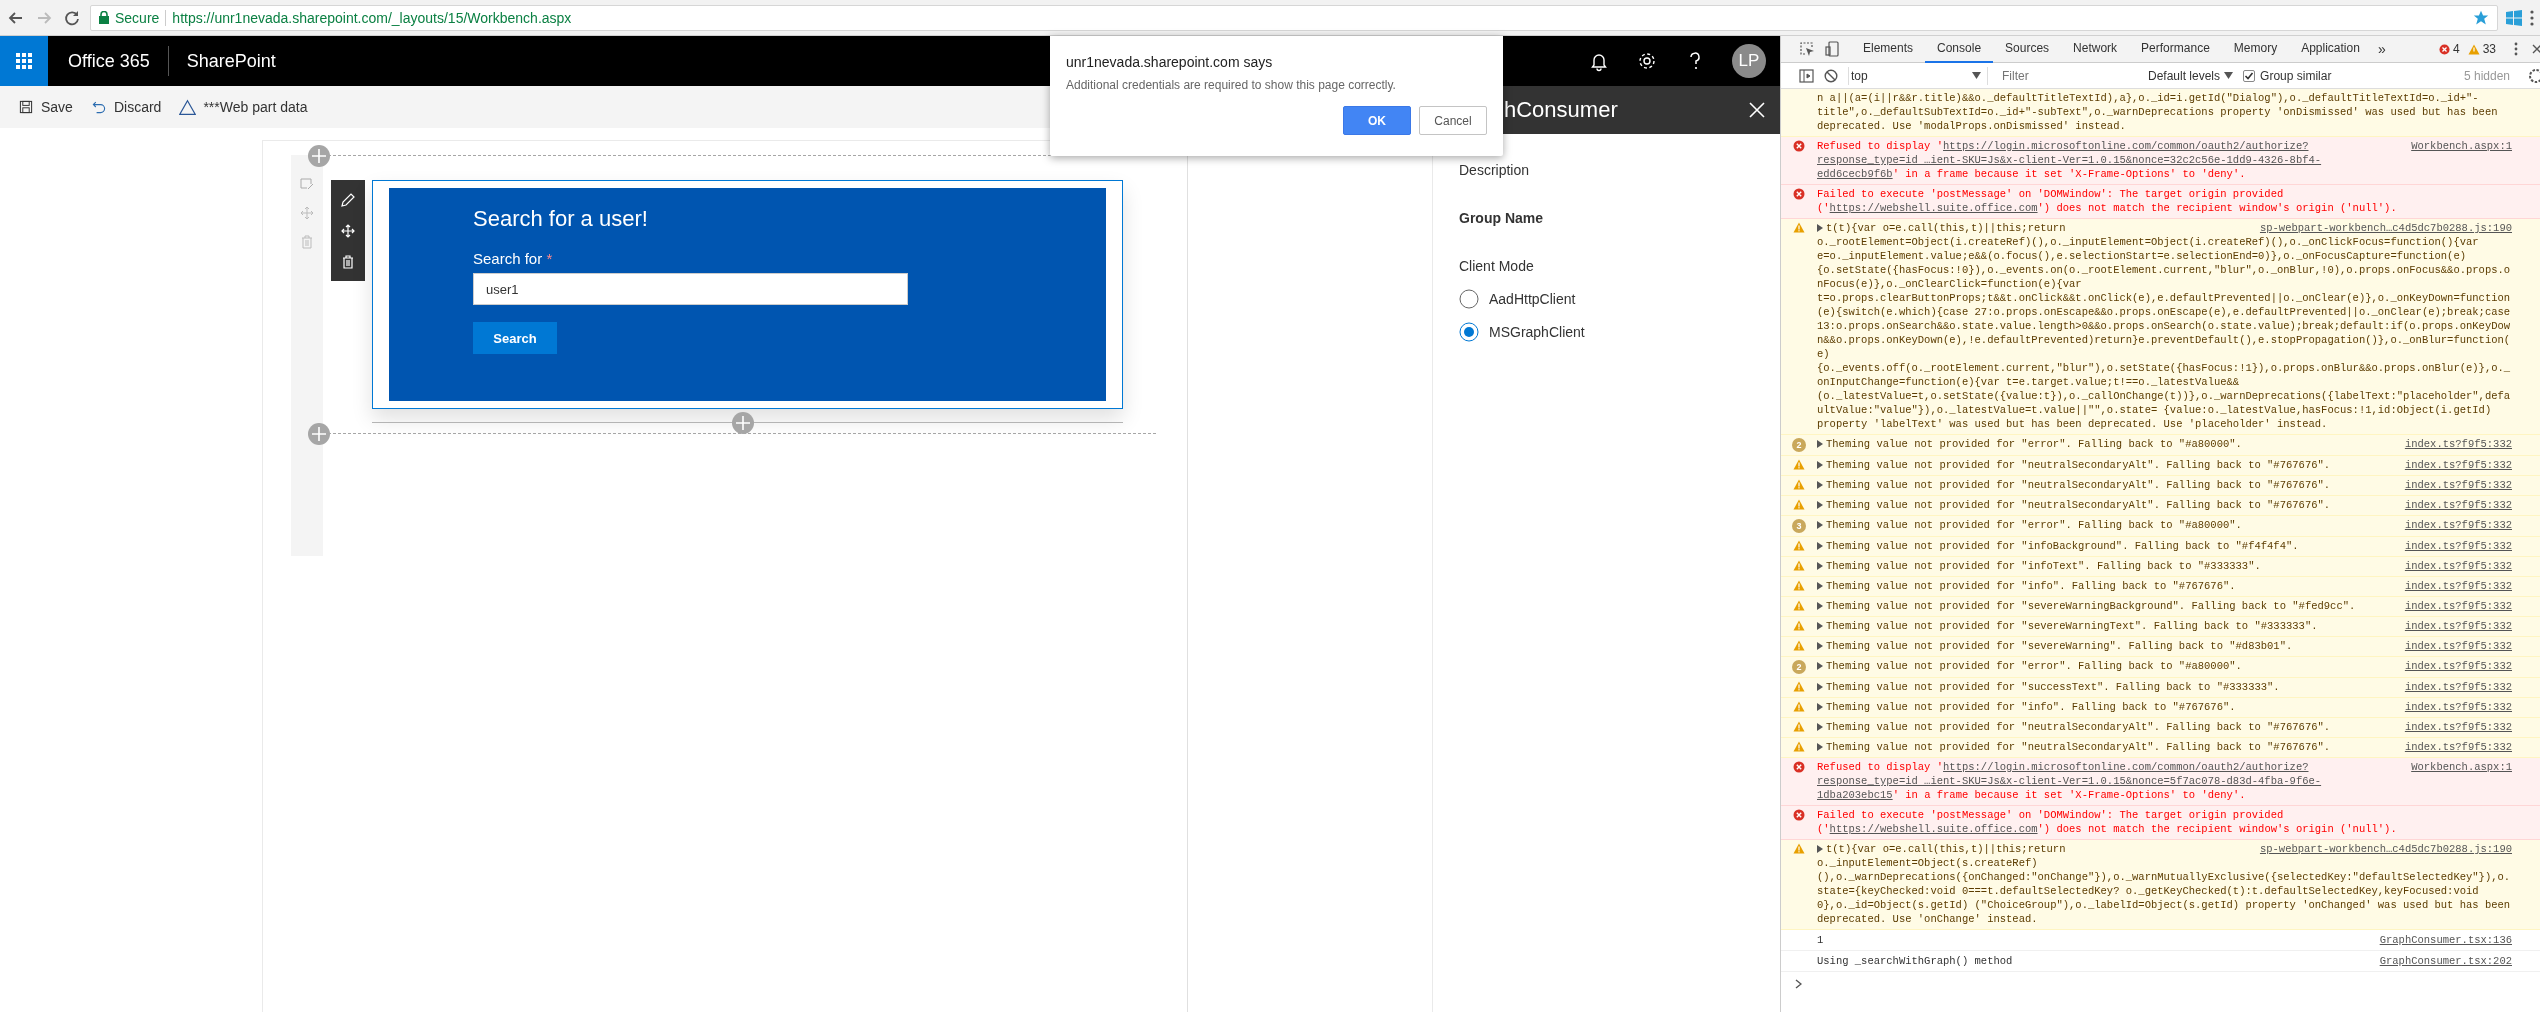 This screenshot has width=2540, height=1012. I want to click on source-link: GraphConsumer.tsx:202, so click(2445, 961).